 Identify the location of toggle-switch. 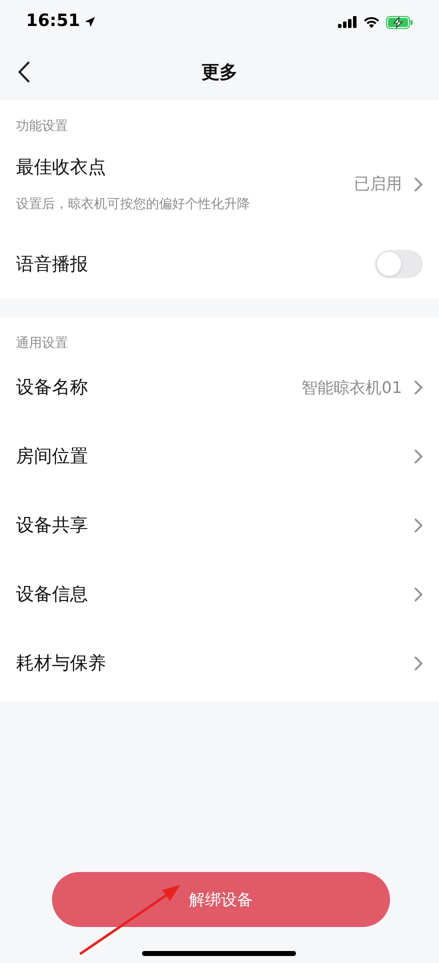
(399, 264).